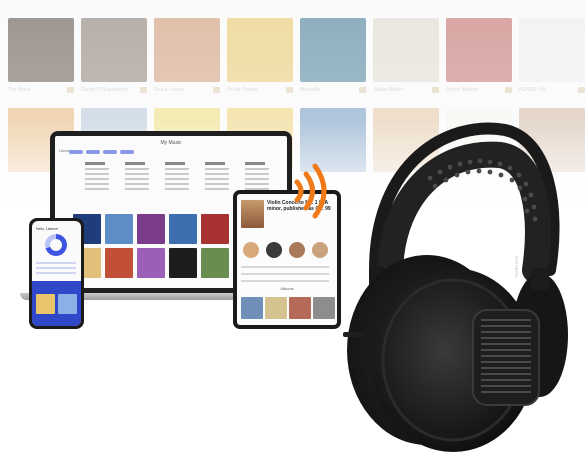 Image resolution: width=585 pixels, height=462 pixels. What do you see at coordinates (310, 191) in the screenshot?
I see `stream-waves-icon` at bounding box center [310, 191].